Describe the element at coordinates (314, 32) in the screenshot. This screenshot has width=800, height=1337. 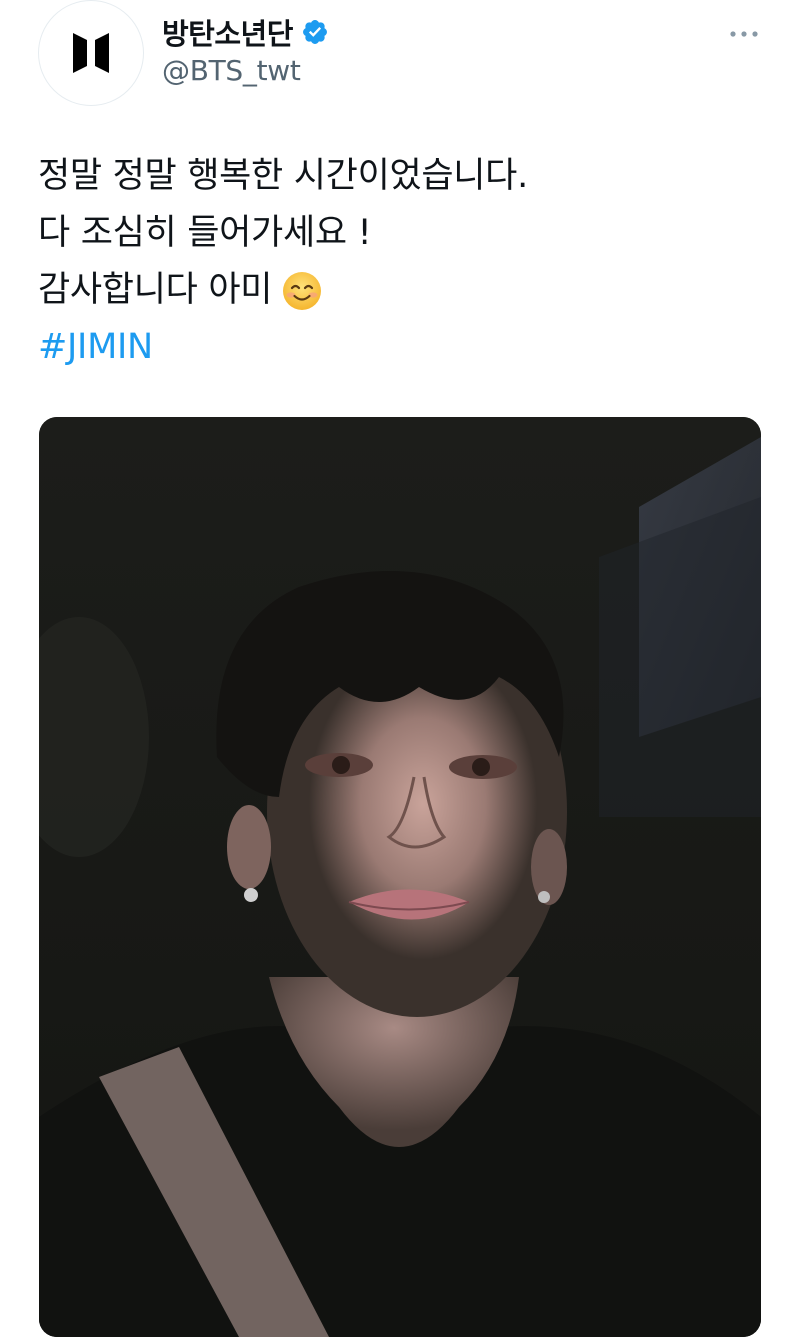
I see `verified-badge-icon` at that location.